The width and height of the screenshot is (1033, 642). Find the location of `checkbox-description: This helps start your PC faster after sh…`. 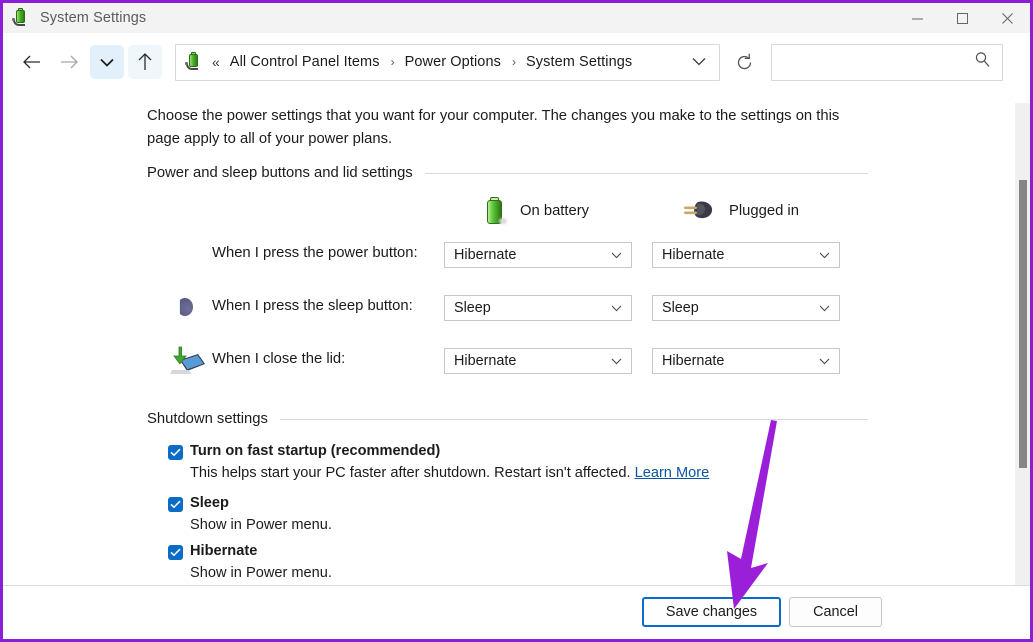

checkbox-description: This helps start your PC faster after sh… is located at coordinates (449, 473).